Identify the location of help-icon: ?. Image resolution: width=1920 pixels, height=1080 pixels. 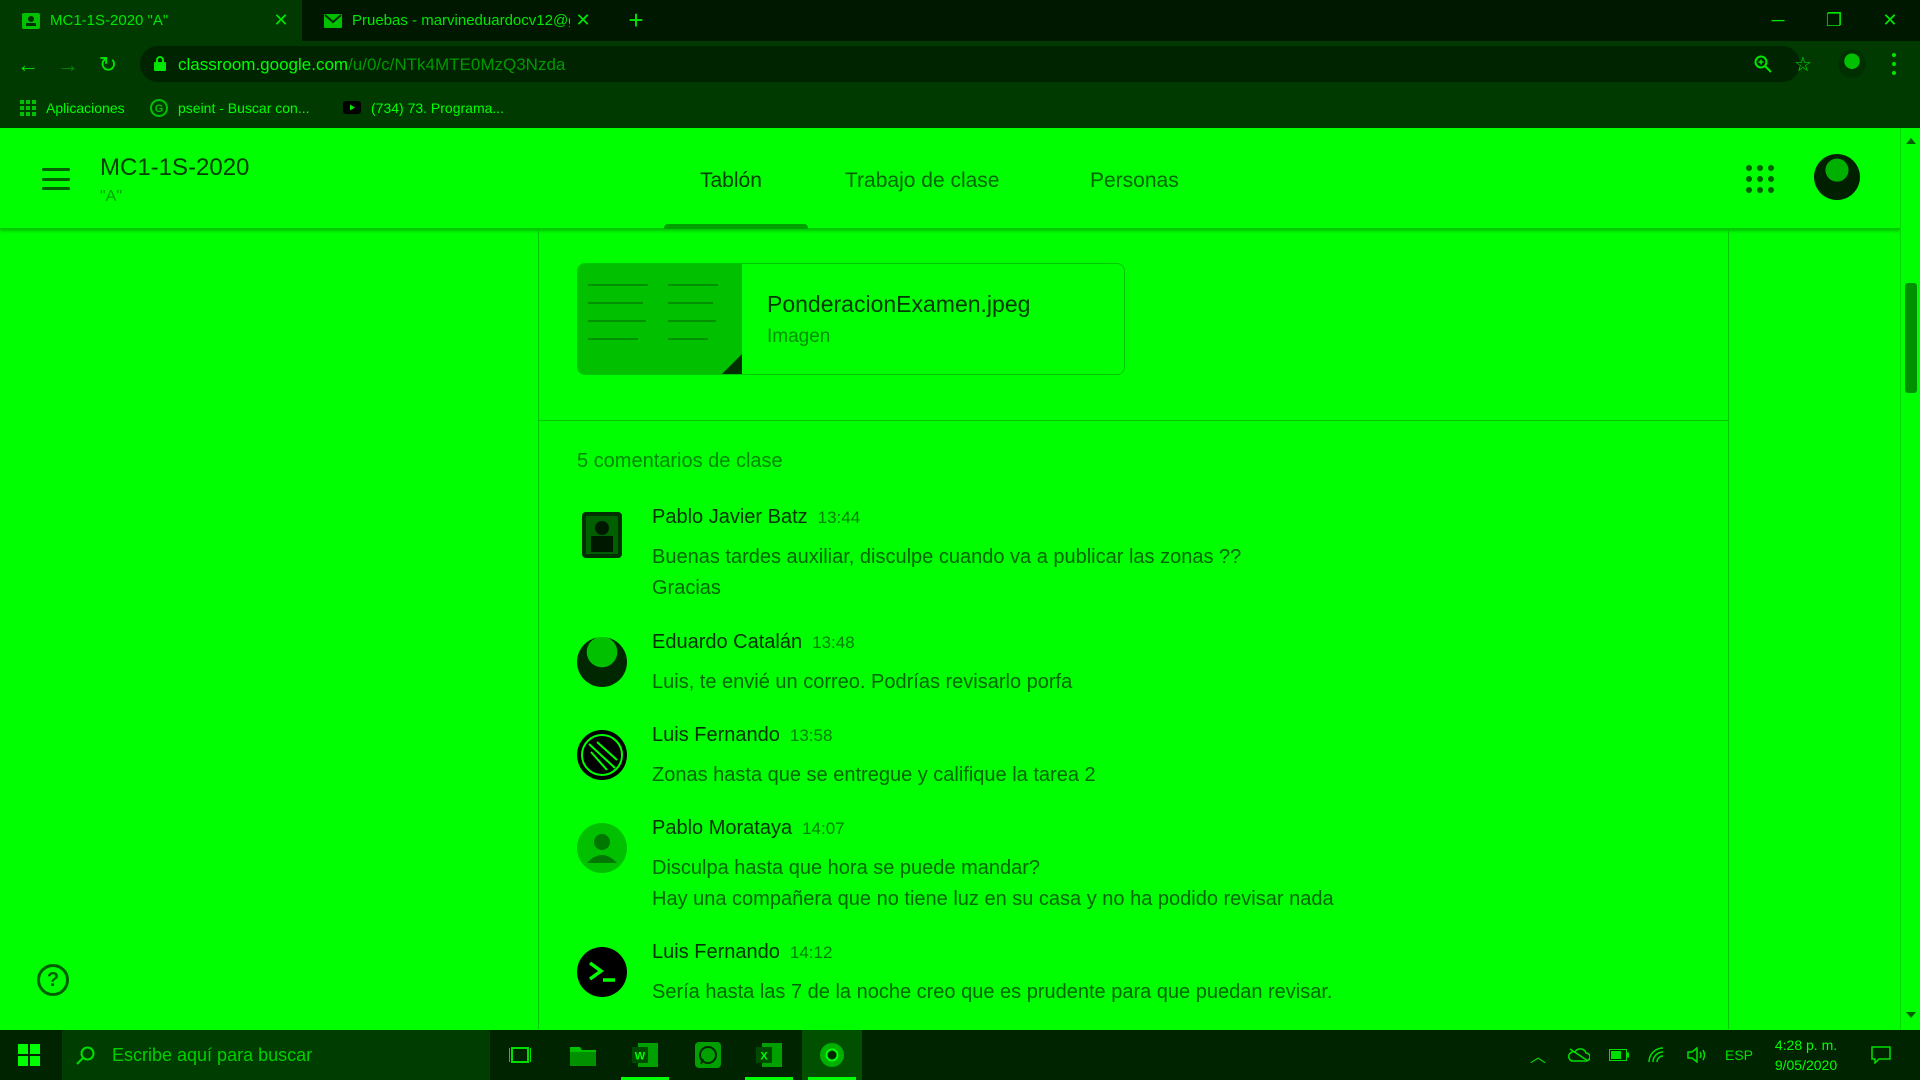
(53, 980).